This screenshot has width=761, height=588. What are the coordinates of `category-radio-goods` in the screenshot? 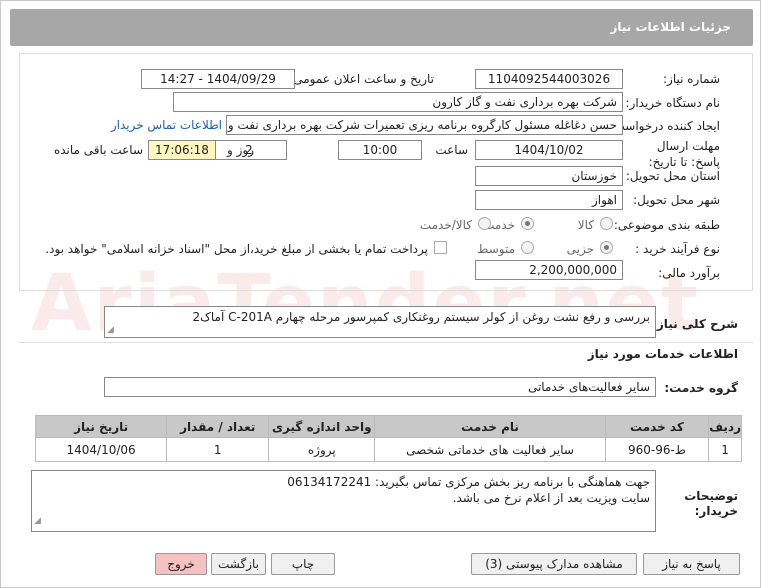 It's located at (606, 223).